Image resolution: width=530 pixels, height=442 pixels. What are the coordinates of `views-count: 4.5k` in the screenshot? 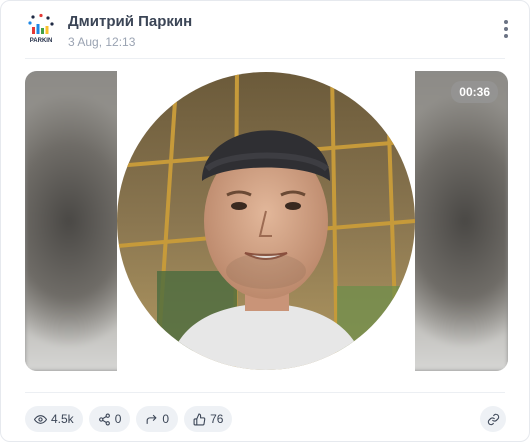 It's located at (62, 419).